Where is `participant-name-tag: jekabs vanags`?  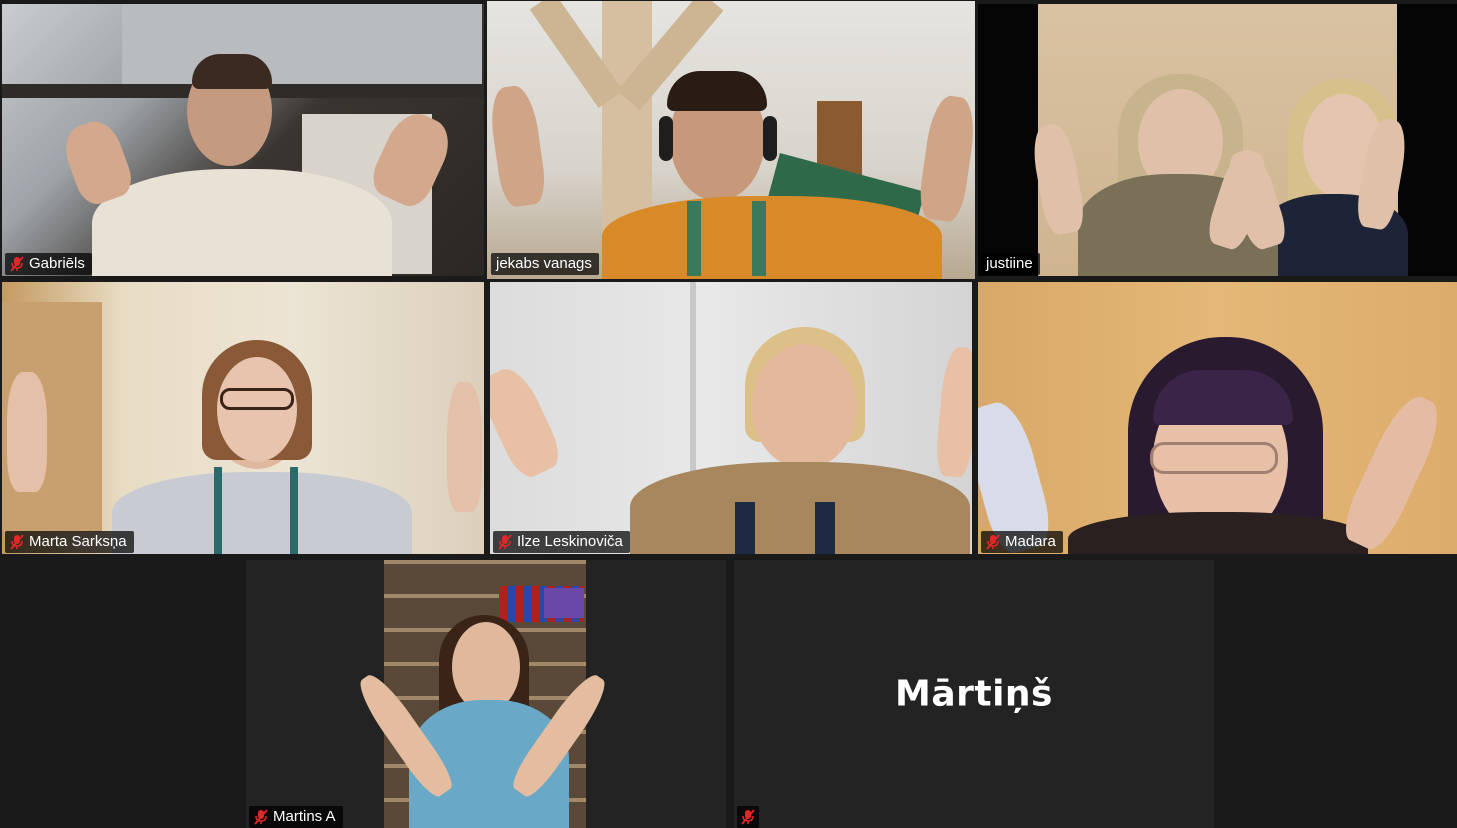 participant-name-tag: jekabs vanags is located at coordinates (545, 264).